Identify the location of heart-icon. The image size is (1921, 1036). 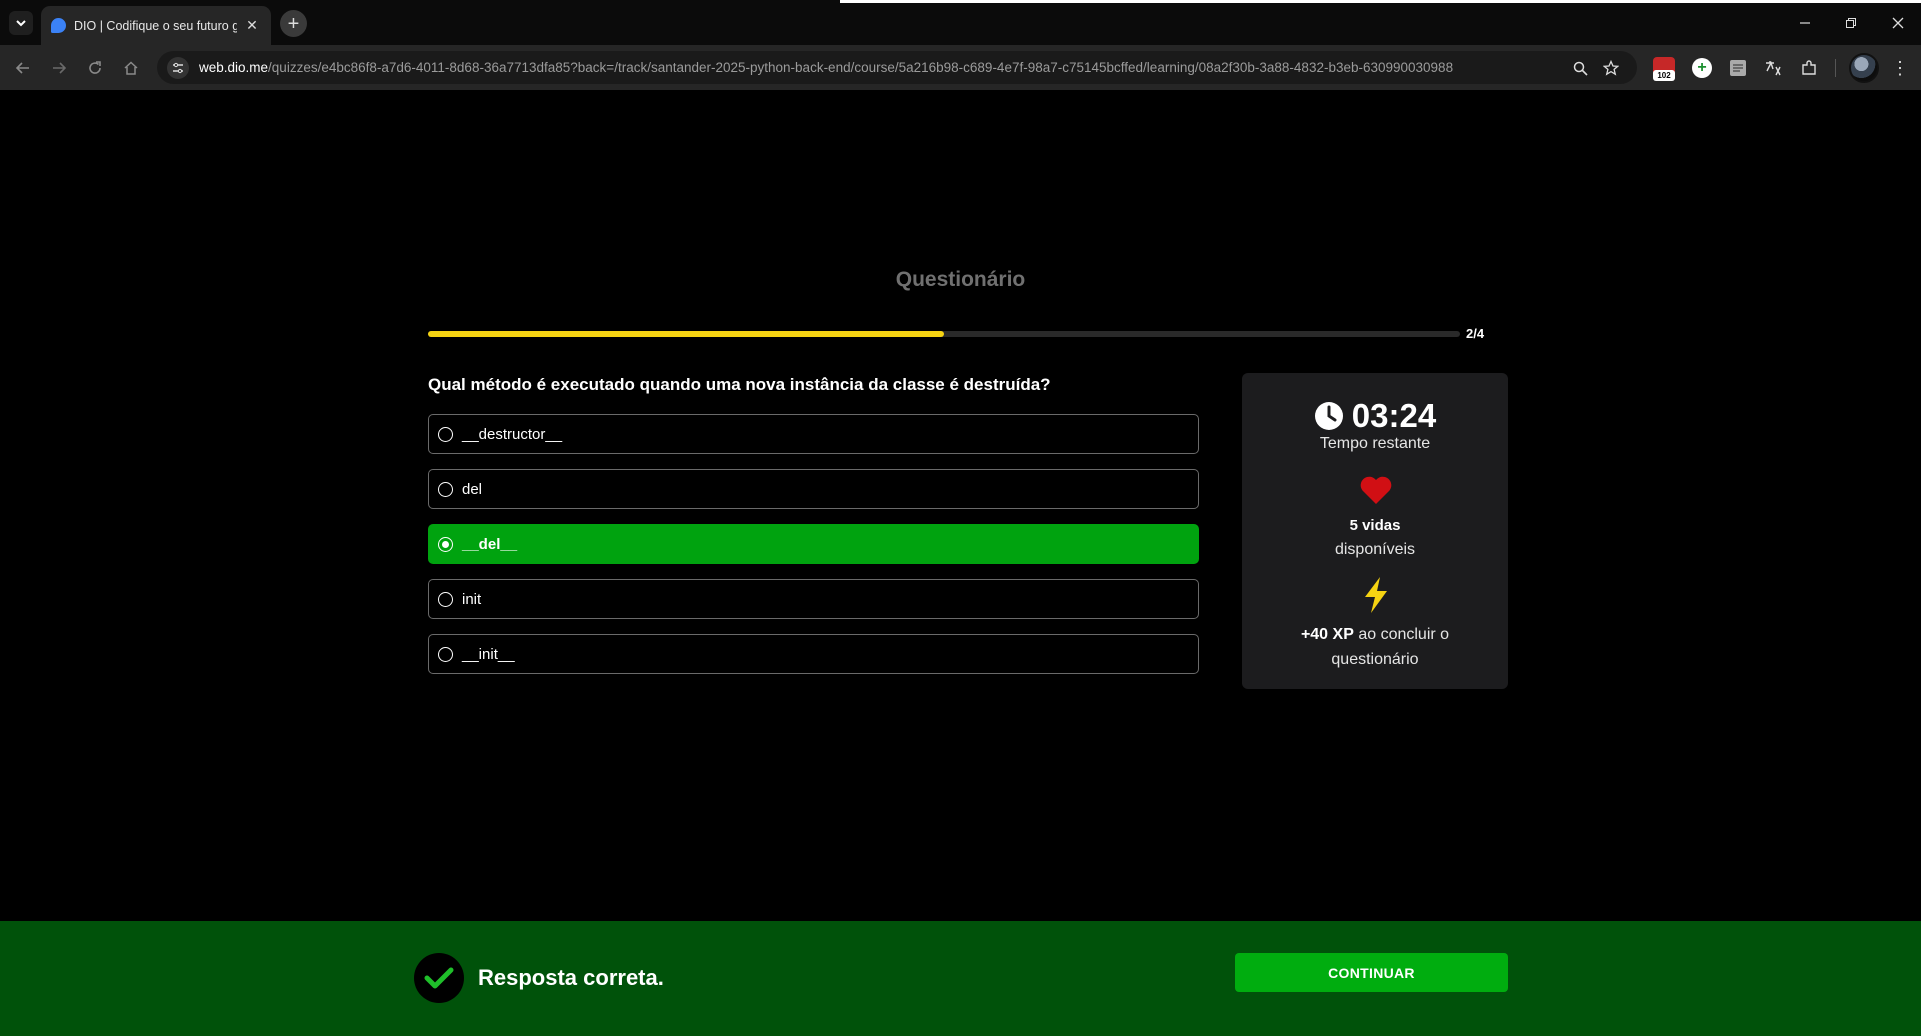
(1376, 490).